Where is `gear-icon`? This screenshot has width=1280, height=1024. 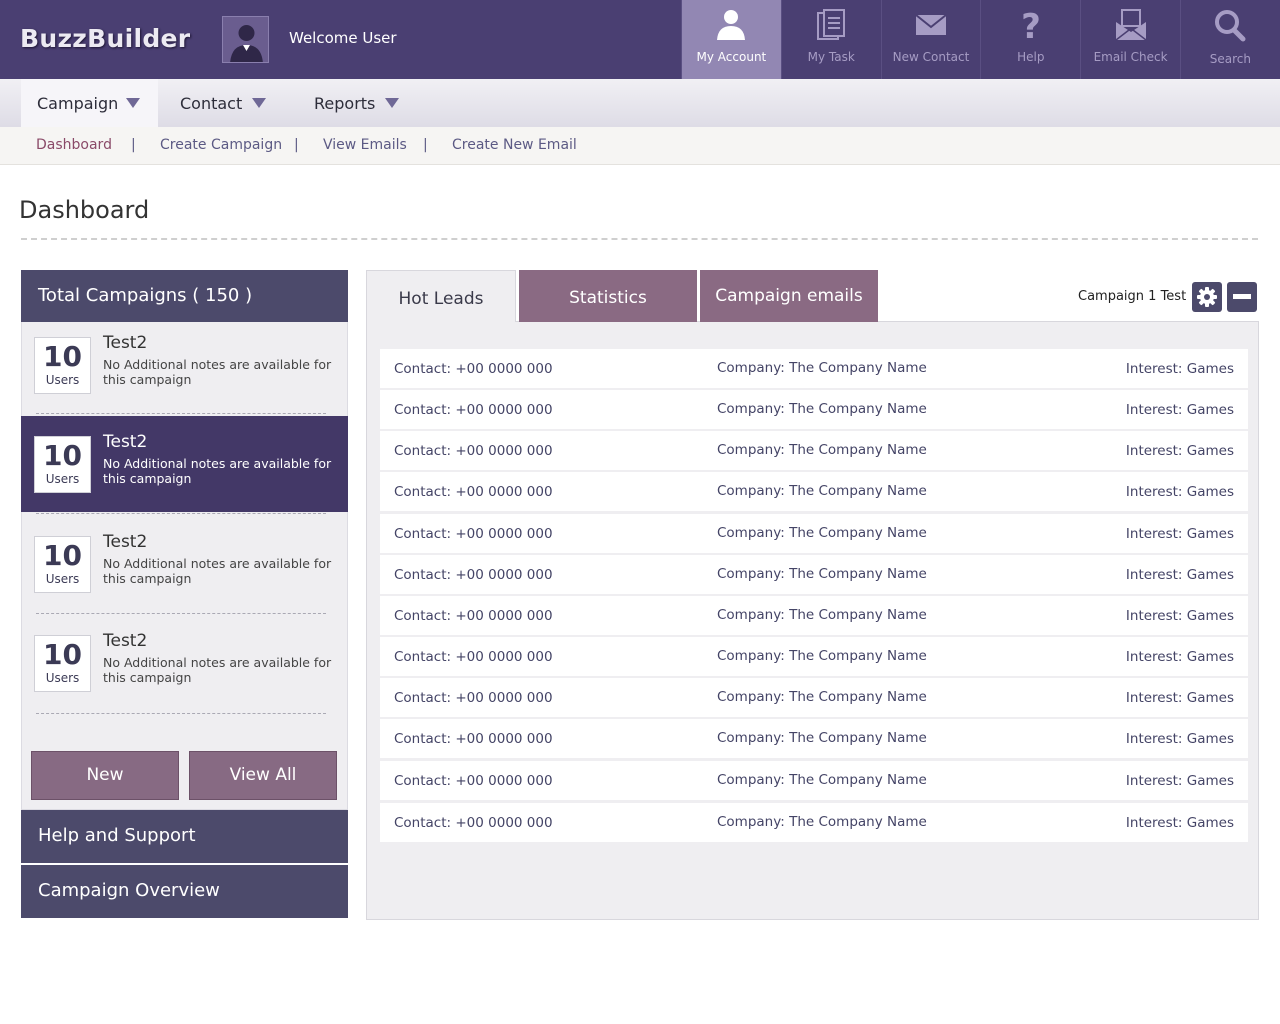
gear-icon is located at coordinates (1207, 297).